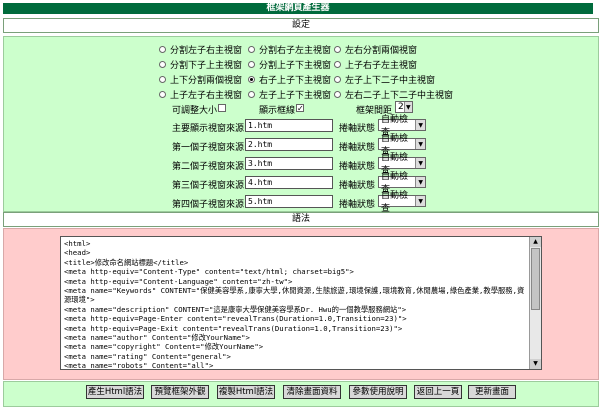  What do you see at coordinates (535, 279) in the screenshot?
I see `scroll-thumb` at bounding box center [535, 279].